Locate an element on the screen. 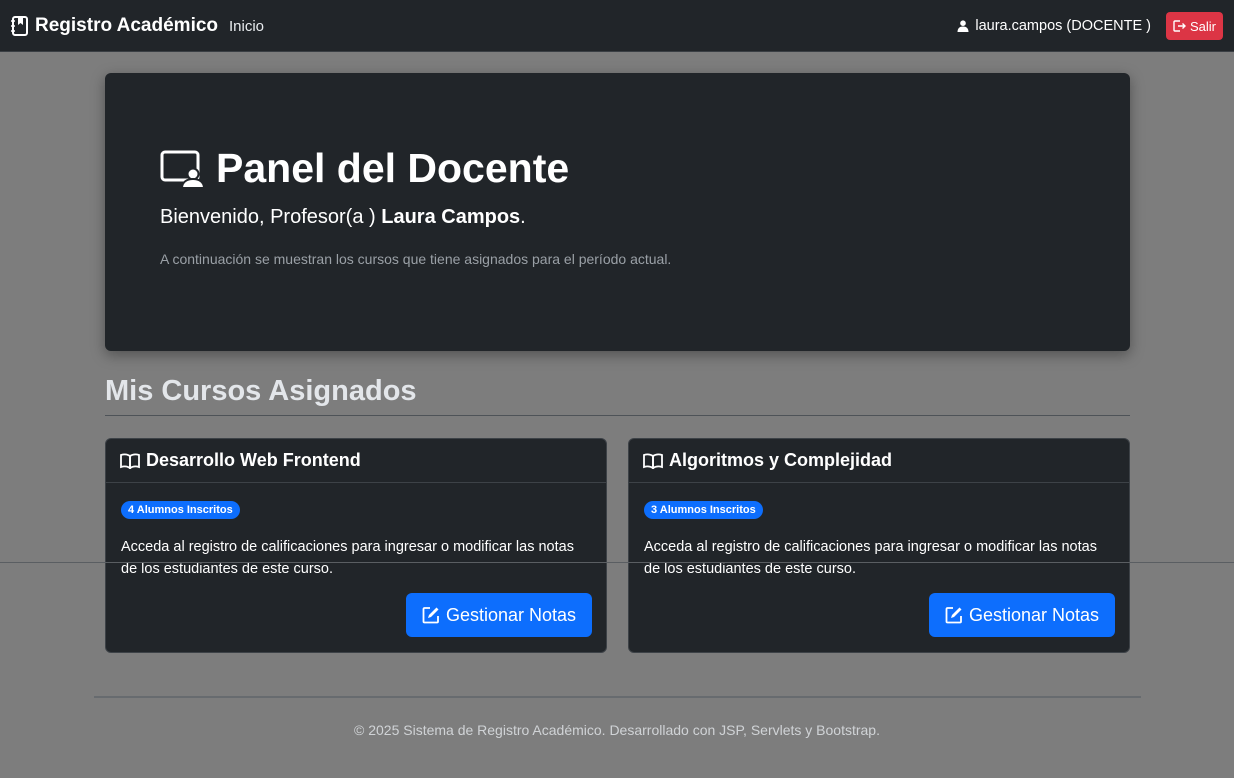  user-info: laura.campos (DOCENTE ) is located at coordinates (1054, 26).